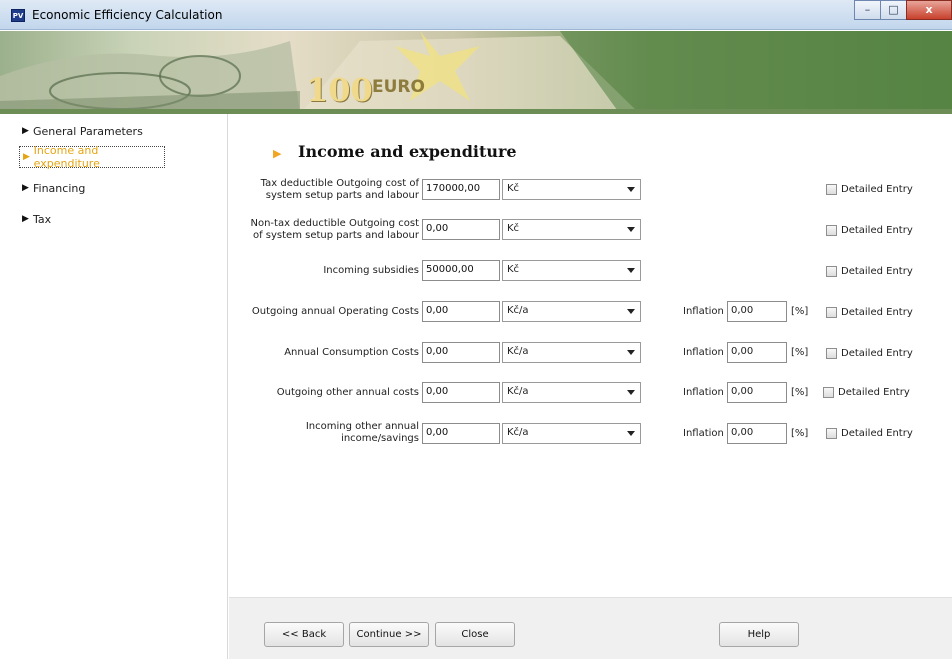 The width and height of the screenshot is (952, 659). What do you see at coordinates (42, 219) in the screenshot?
I see `nav-item-label: Tax` at bounding box center [42, 219].